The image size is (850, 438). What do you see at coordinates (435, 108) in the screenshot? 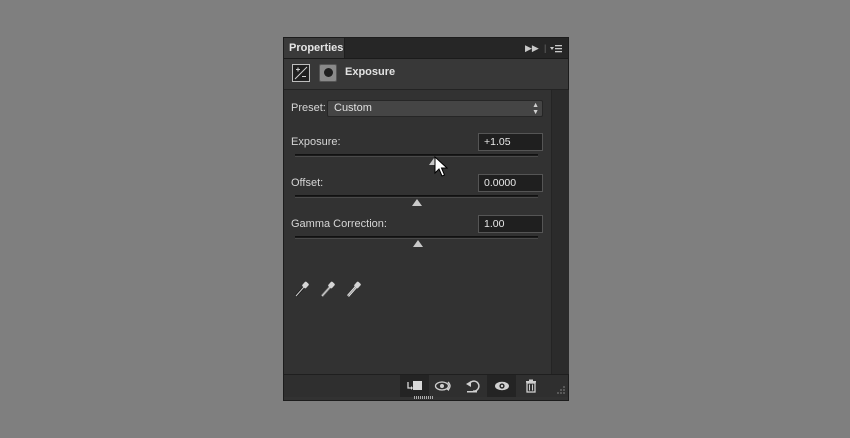
I see `preset-select: Custom ▲ ▼` at bounding box center [435, 108].